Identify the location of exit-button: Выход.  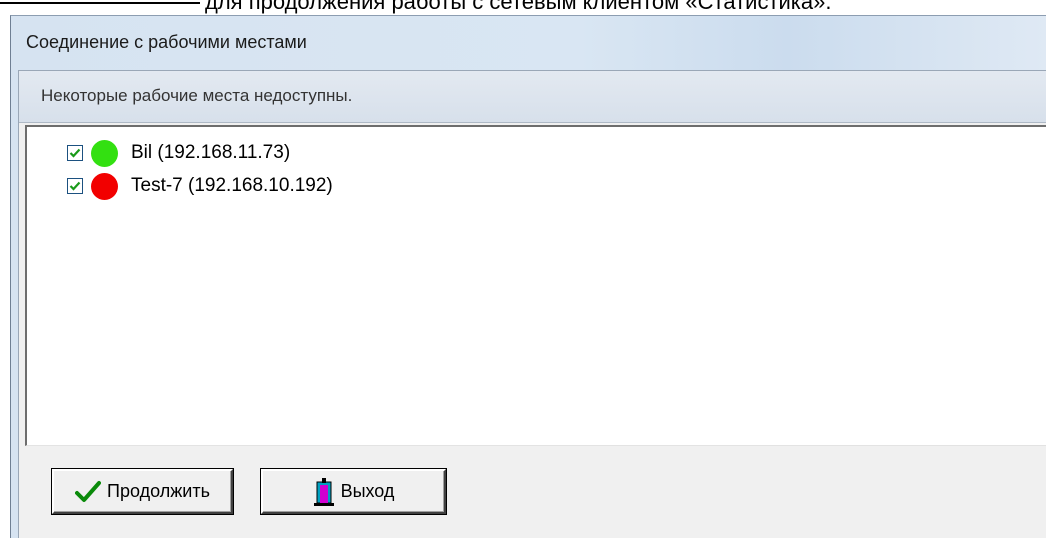
(353, 491).